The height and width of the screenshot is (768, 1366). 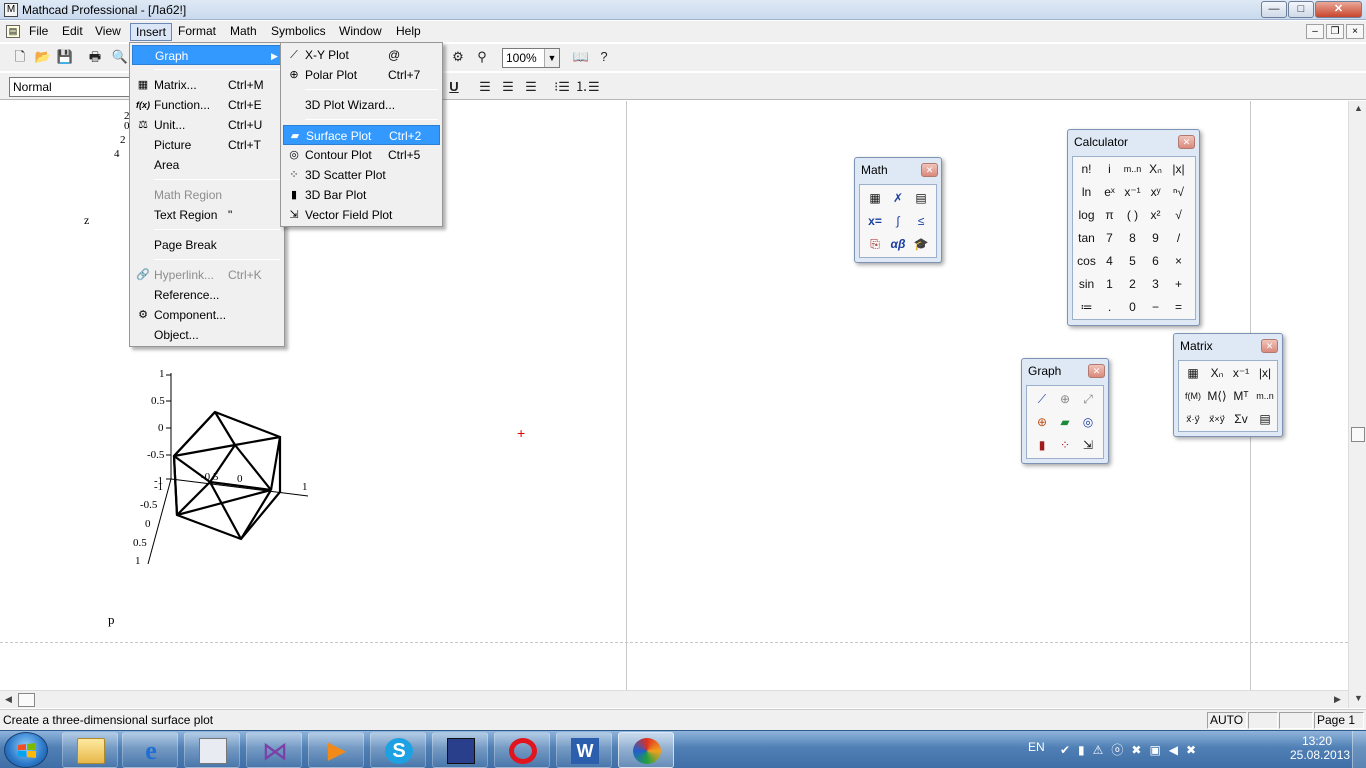 What do you see at coordinates (1217, 419) in the screenshot?
I see `matrix-key: x⃗×y⃗` at bounding box center [1217, 419].